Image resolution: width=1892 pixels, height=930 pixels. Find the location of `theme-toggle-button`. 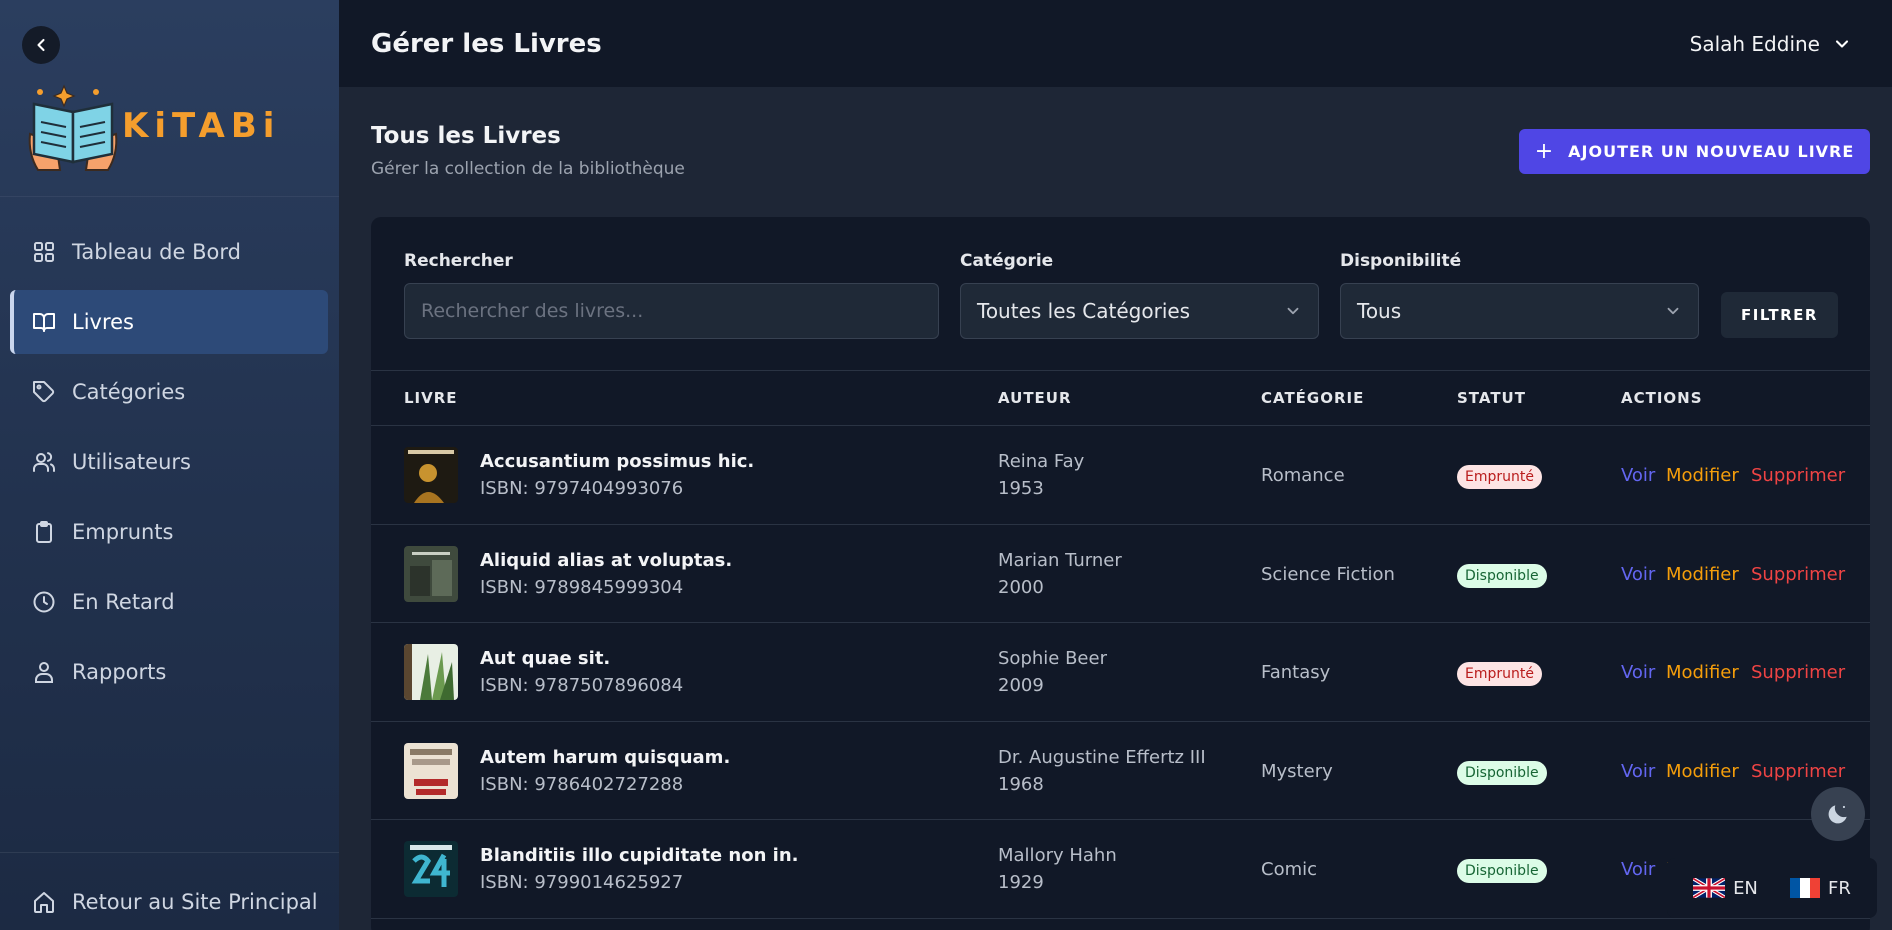

theme-toggle-button is located at coordinates (1838, 814).